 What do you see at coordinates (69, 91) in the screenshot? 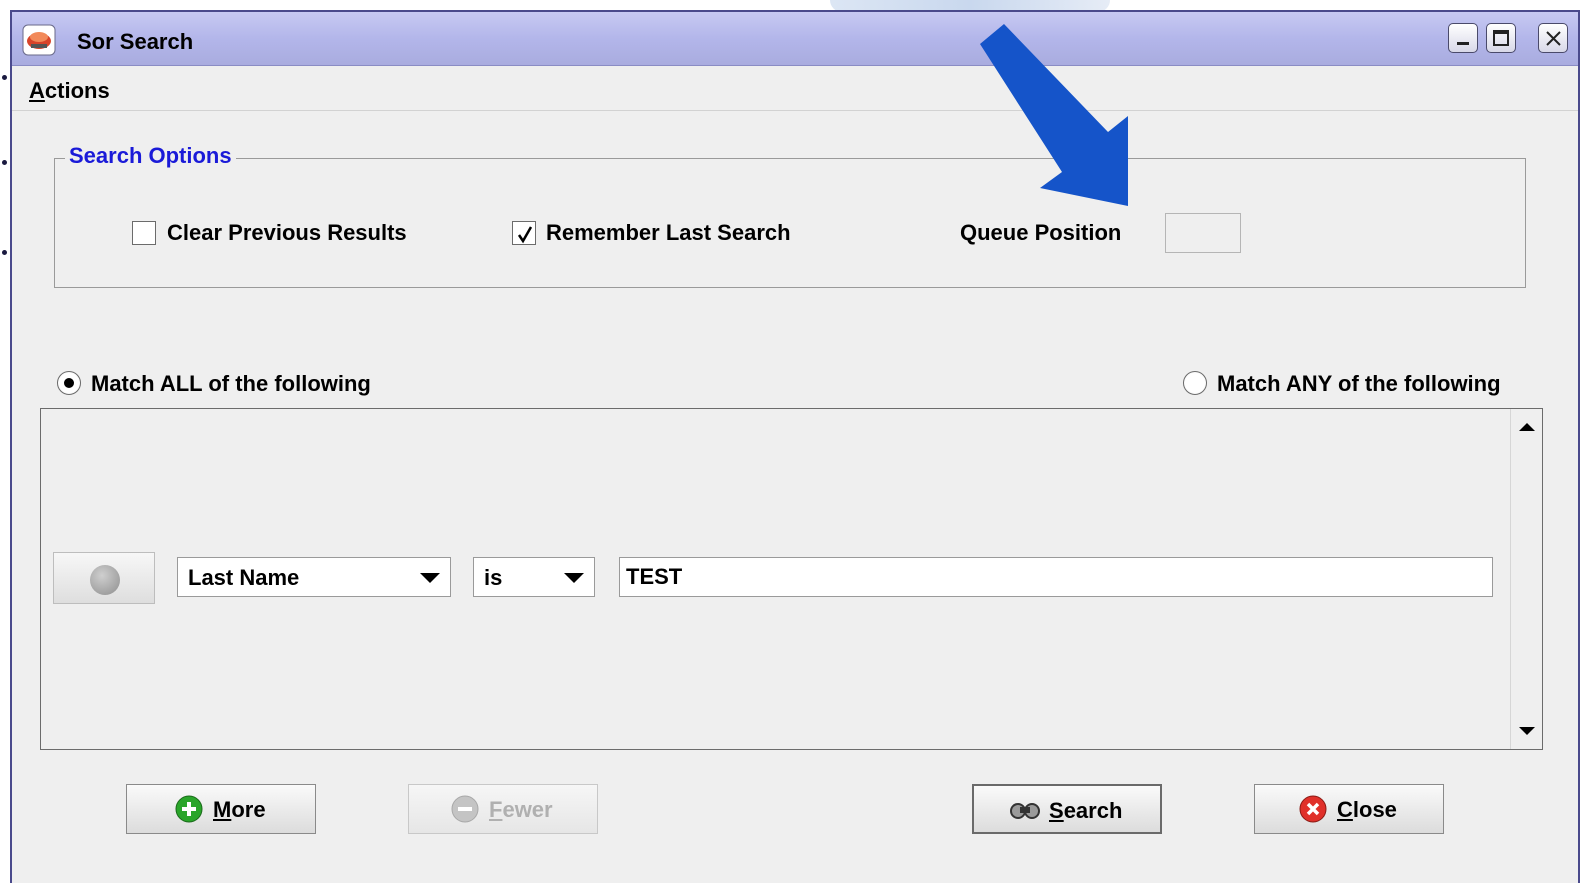
I see `menu-actions: Actions` at bounding box center [69, 91].